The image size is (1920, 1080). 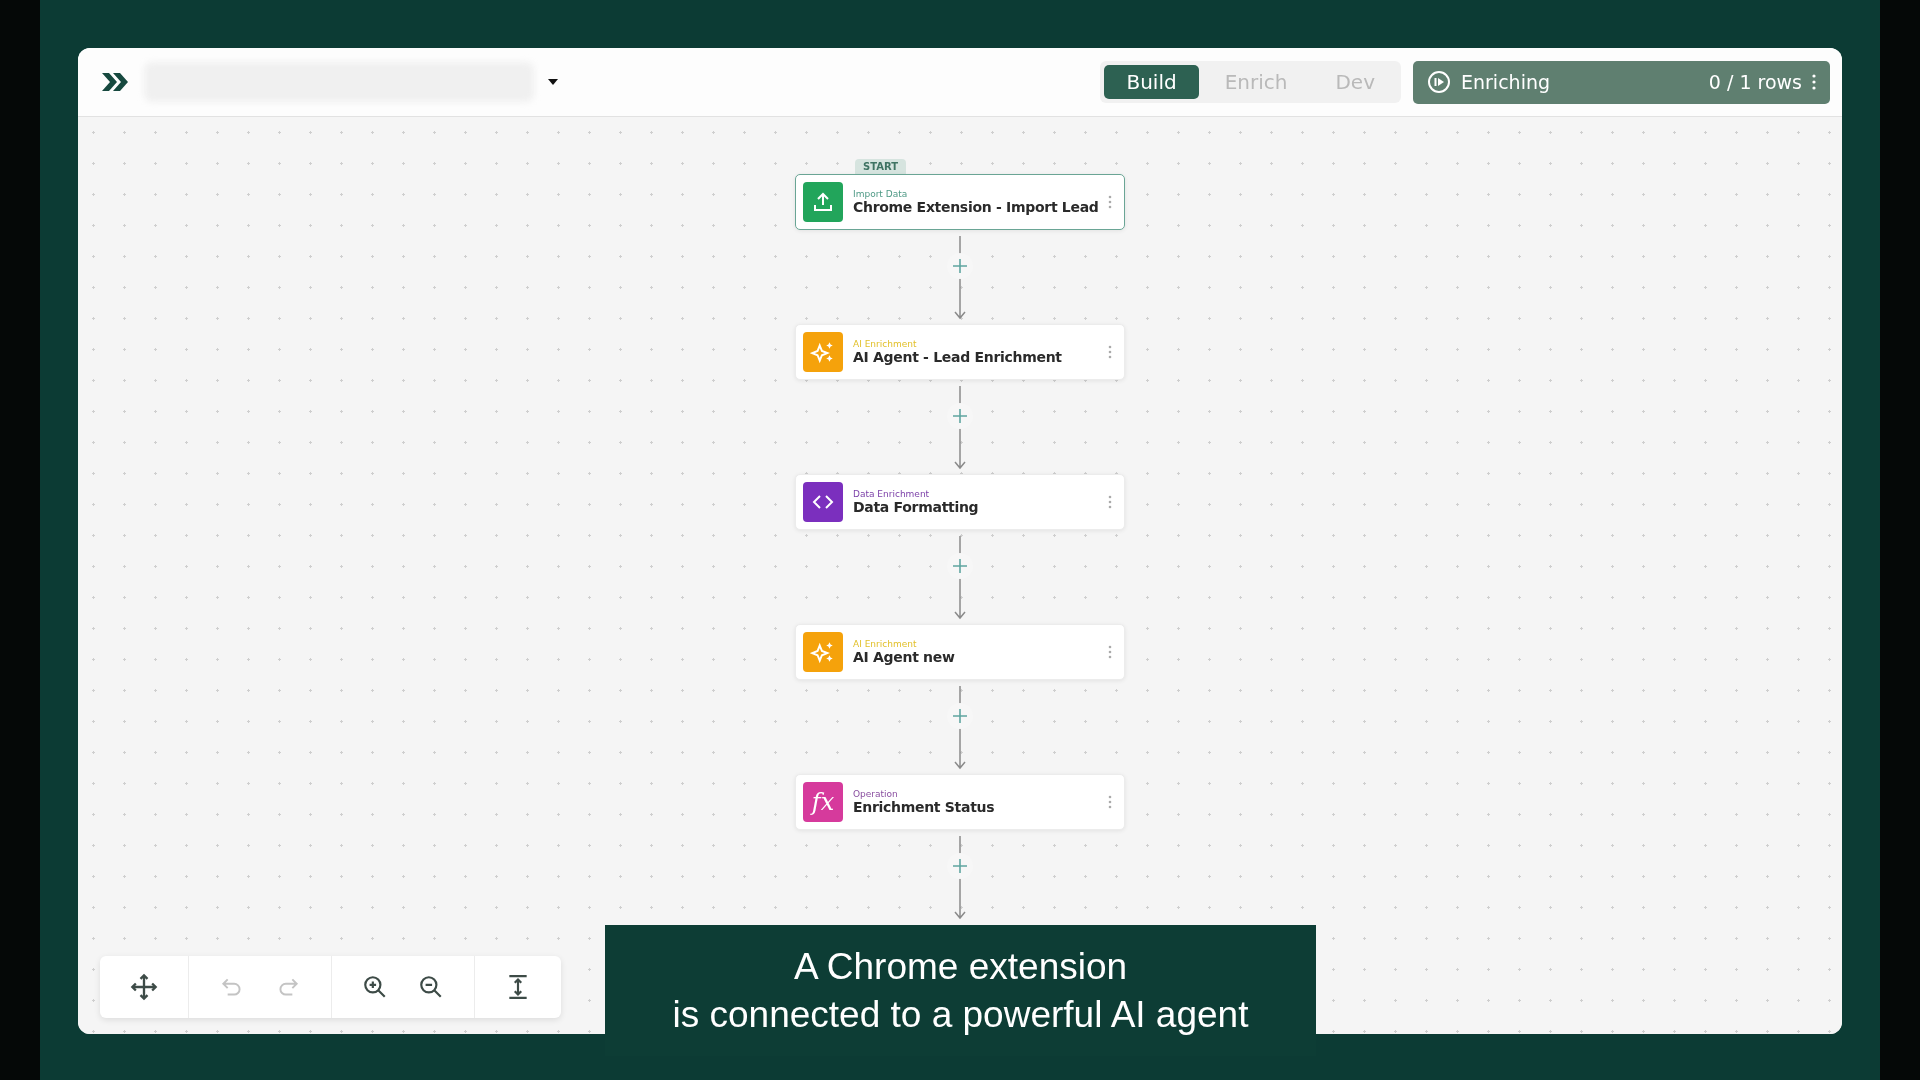 I want to click on code-icon, so click(x=823, y=502).